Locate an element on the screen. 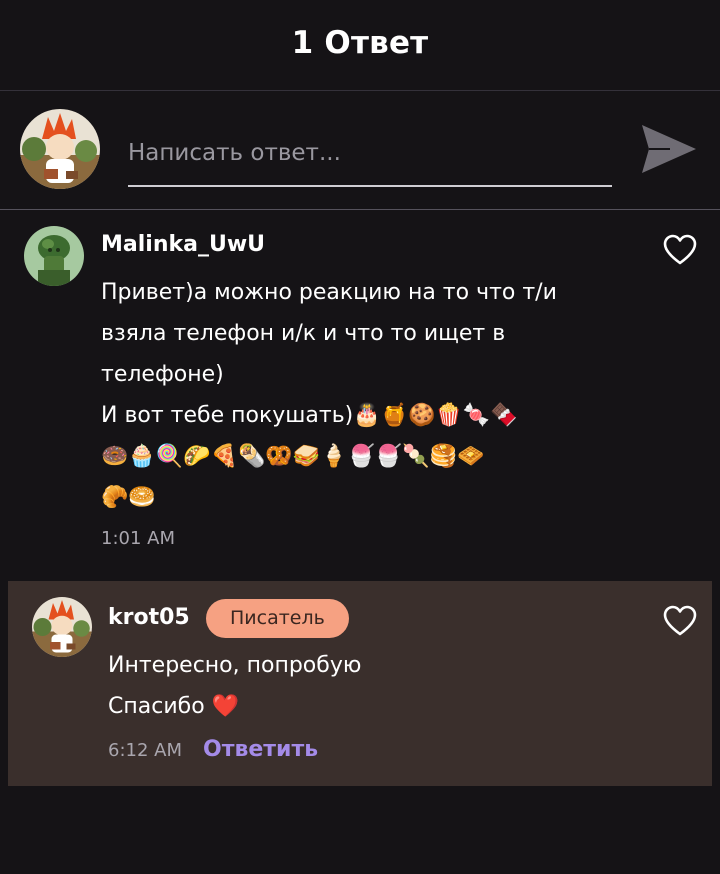 Image resolution: width=720 pixels, height=874 pixels. reply-text: Интересно, попробую Спасибо ❤️ is located at coordinates (235, 686).